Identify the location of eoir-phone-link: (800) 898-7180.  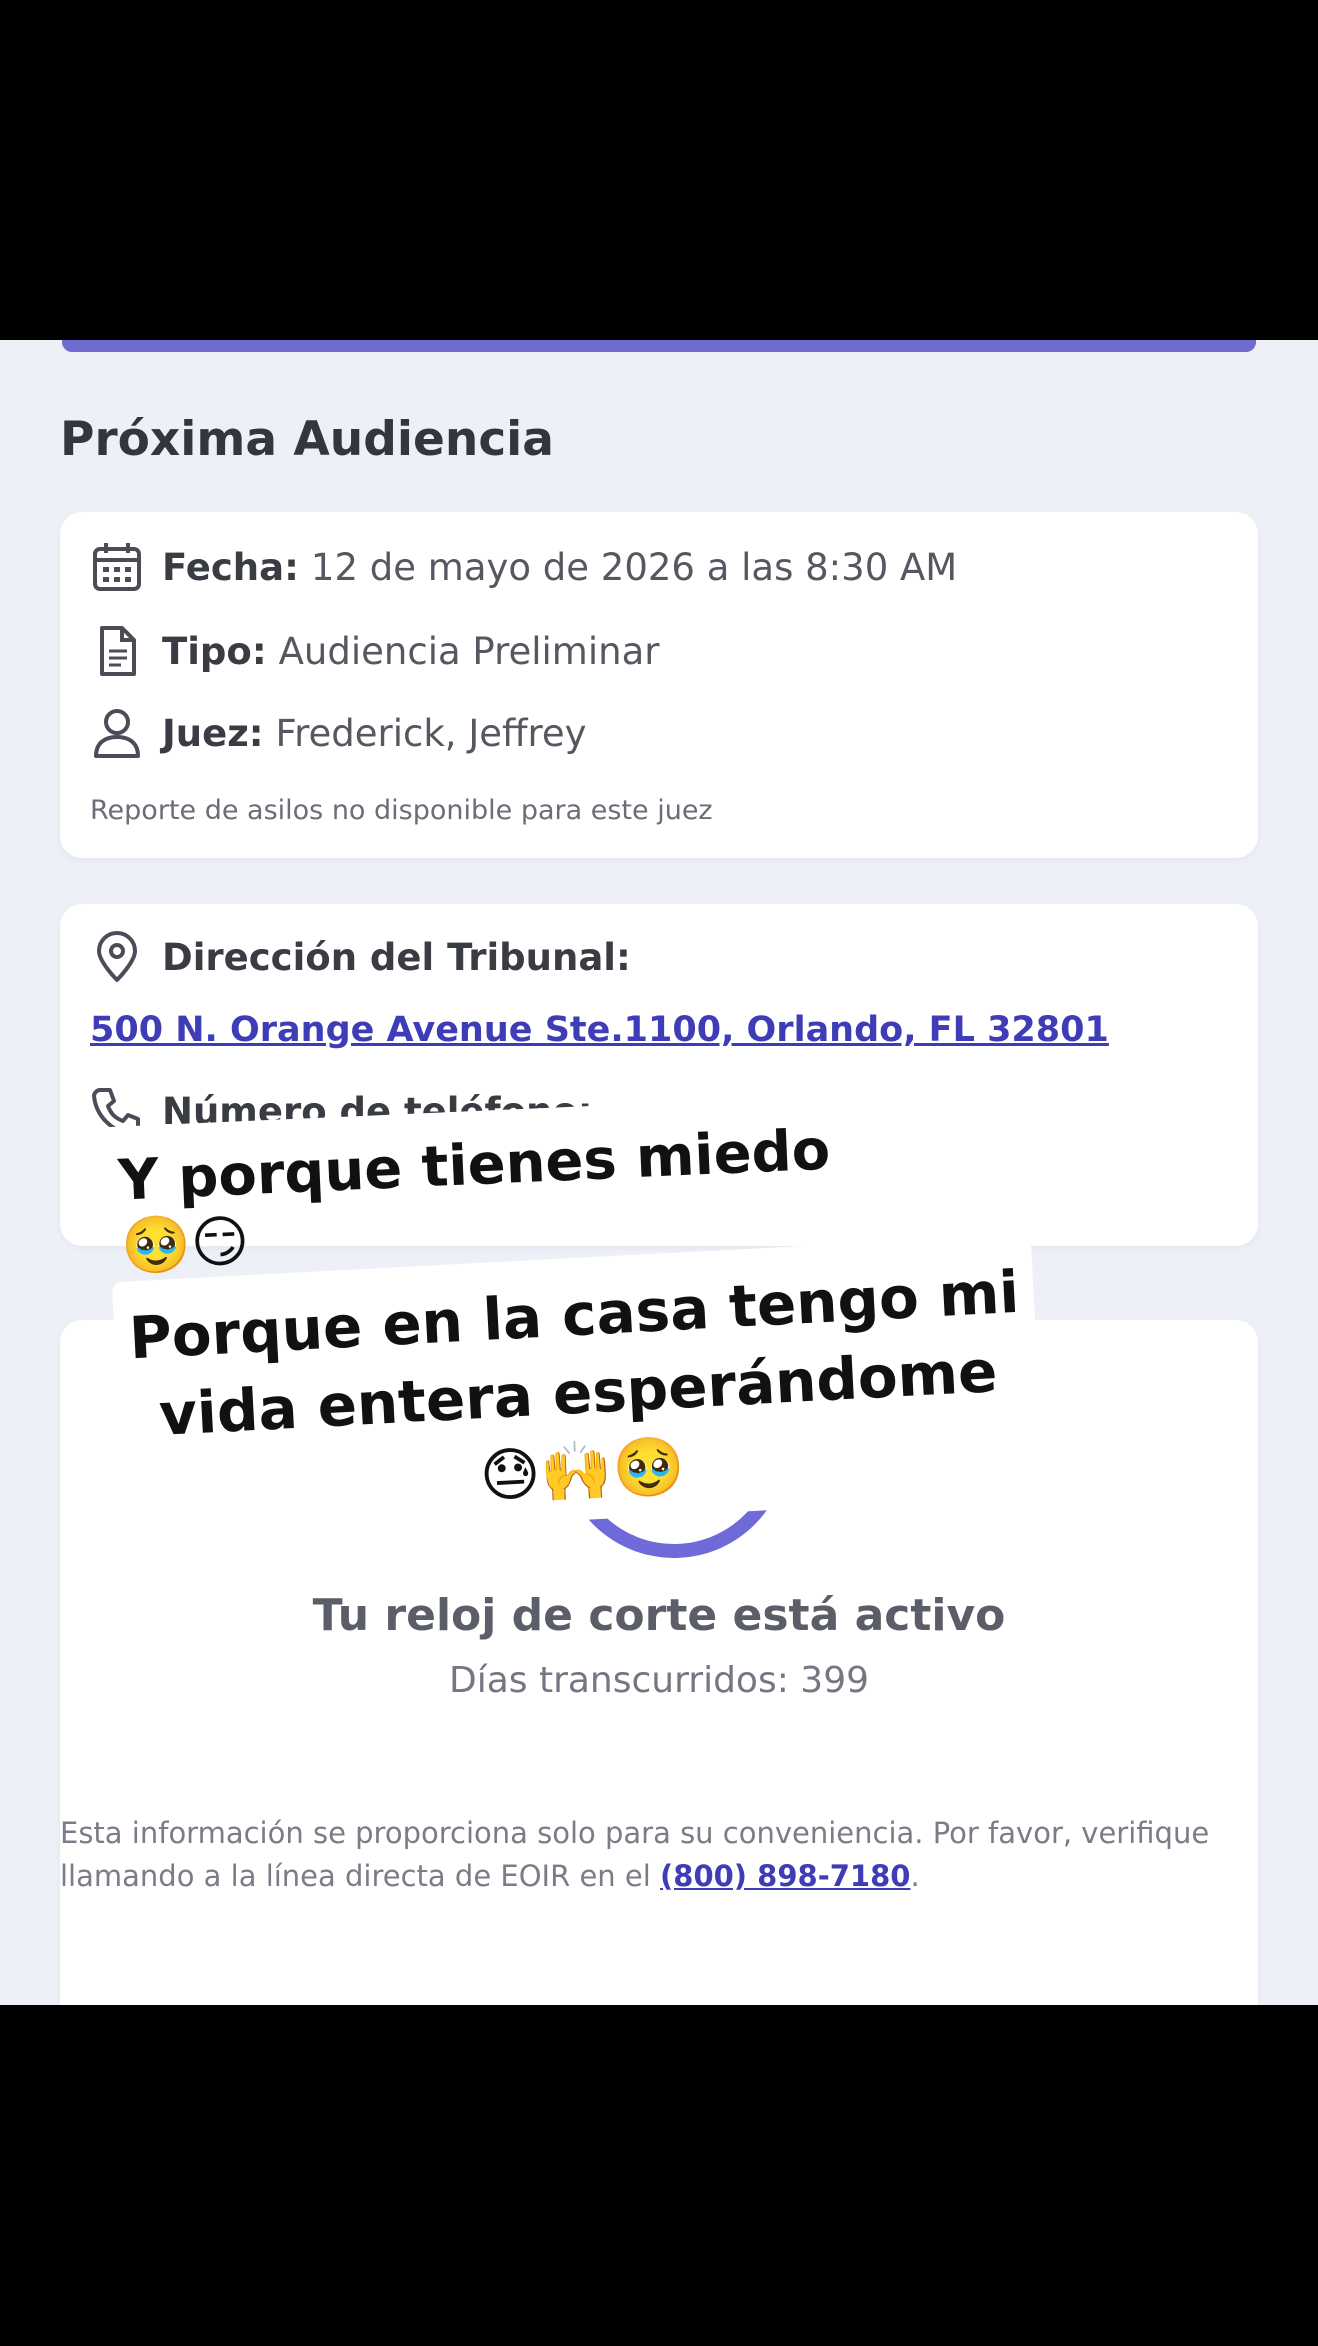
(785, 1876).